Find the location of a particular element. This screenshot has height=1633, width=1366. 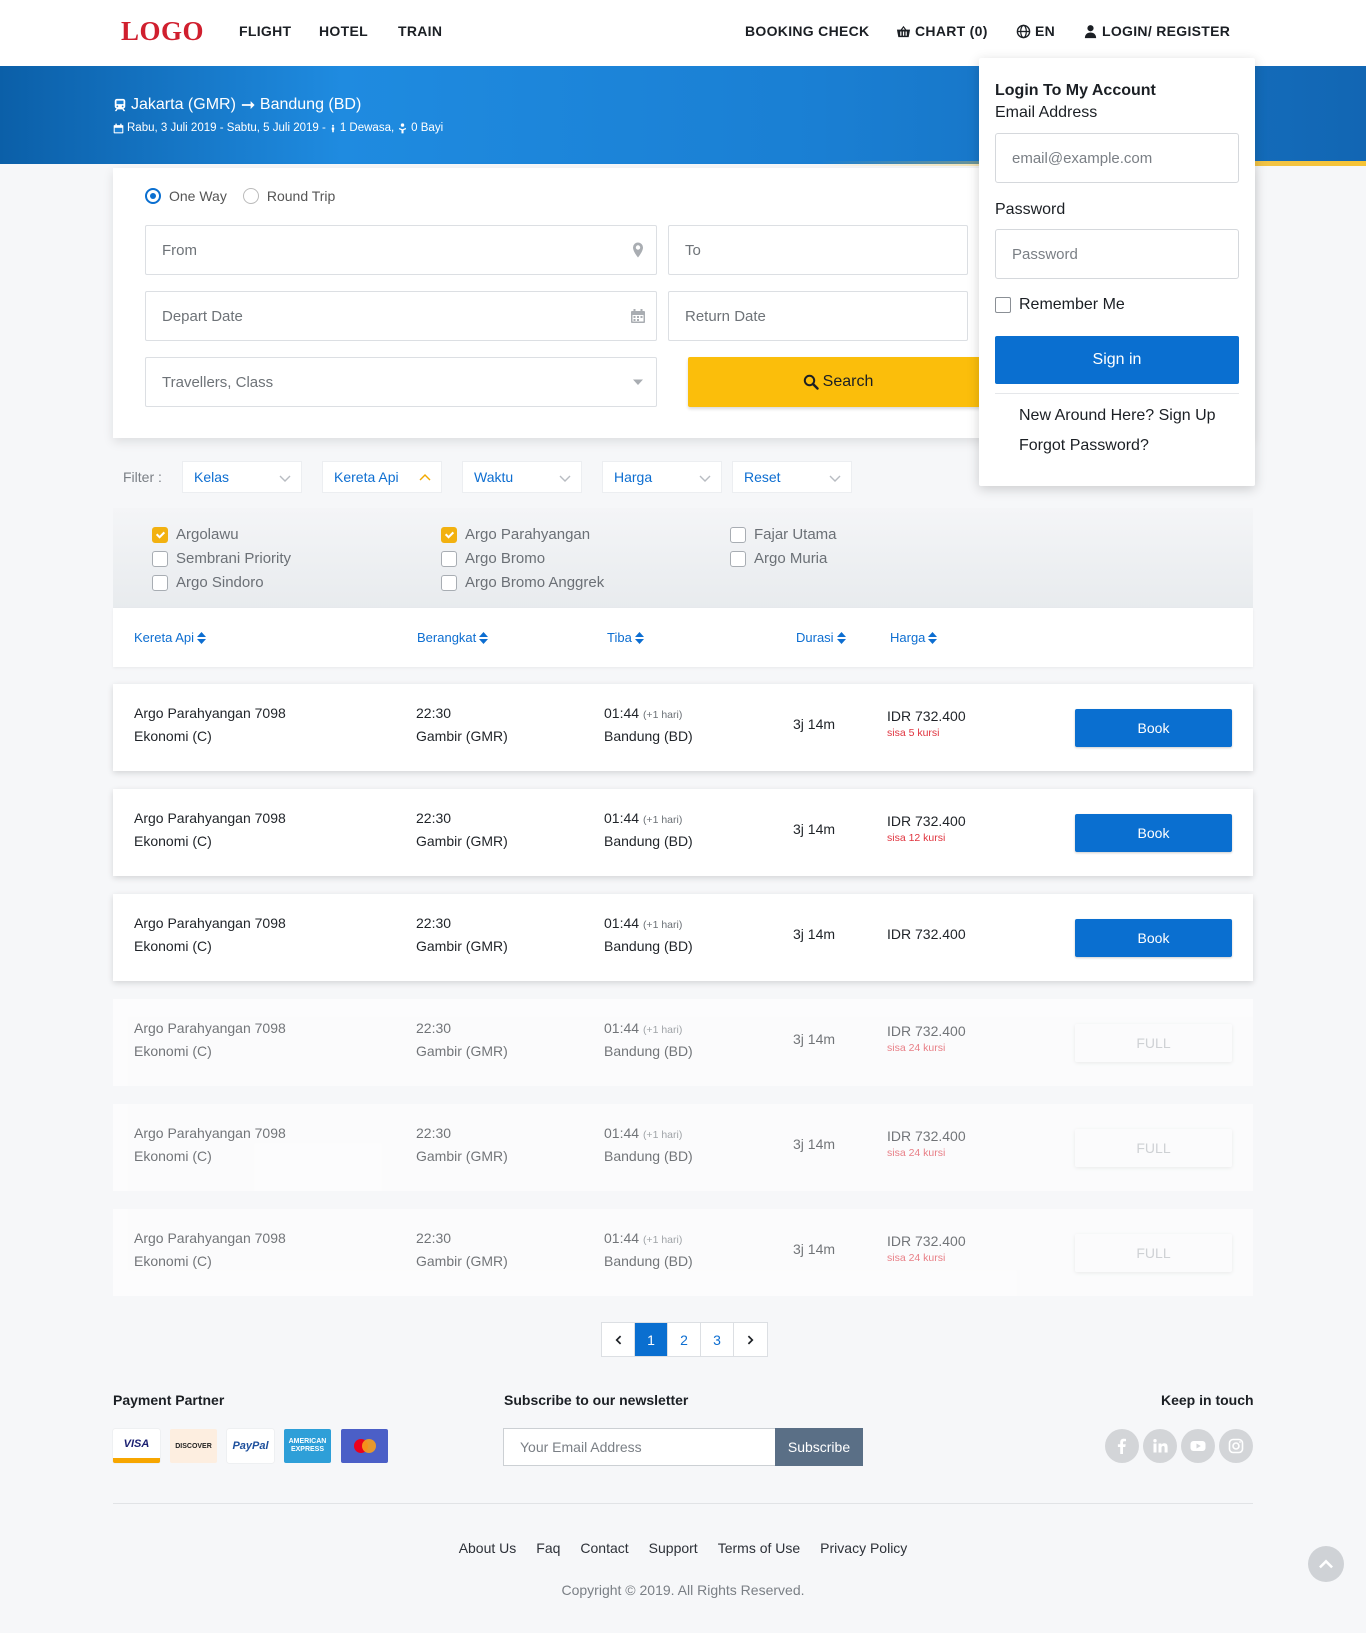

to-input: To is located at coordinates (818, 250).